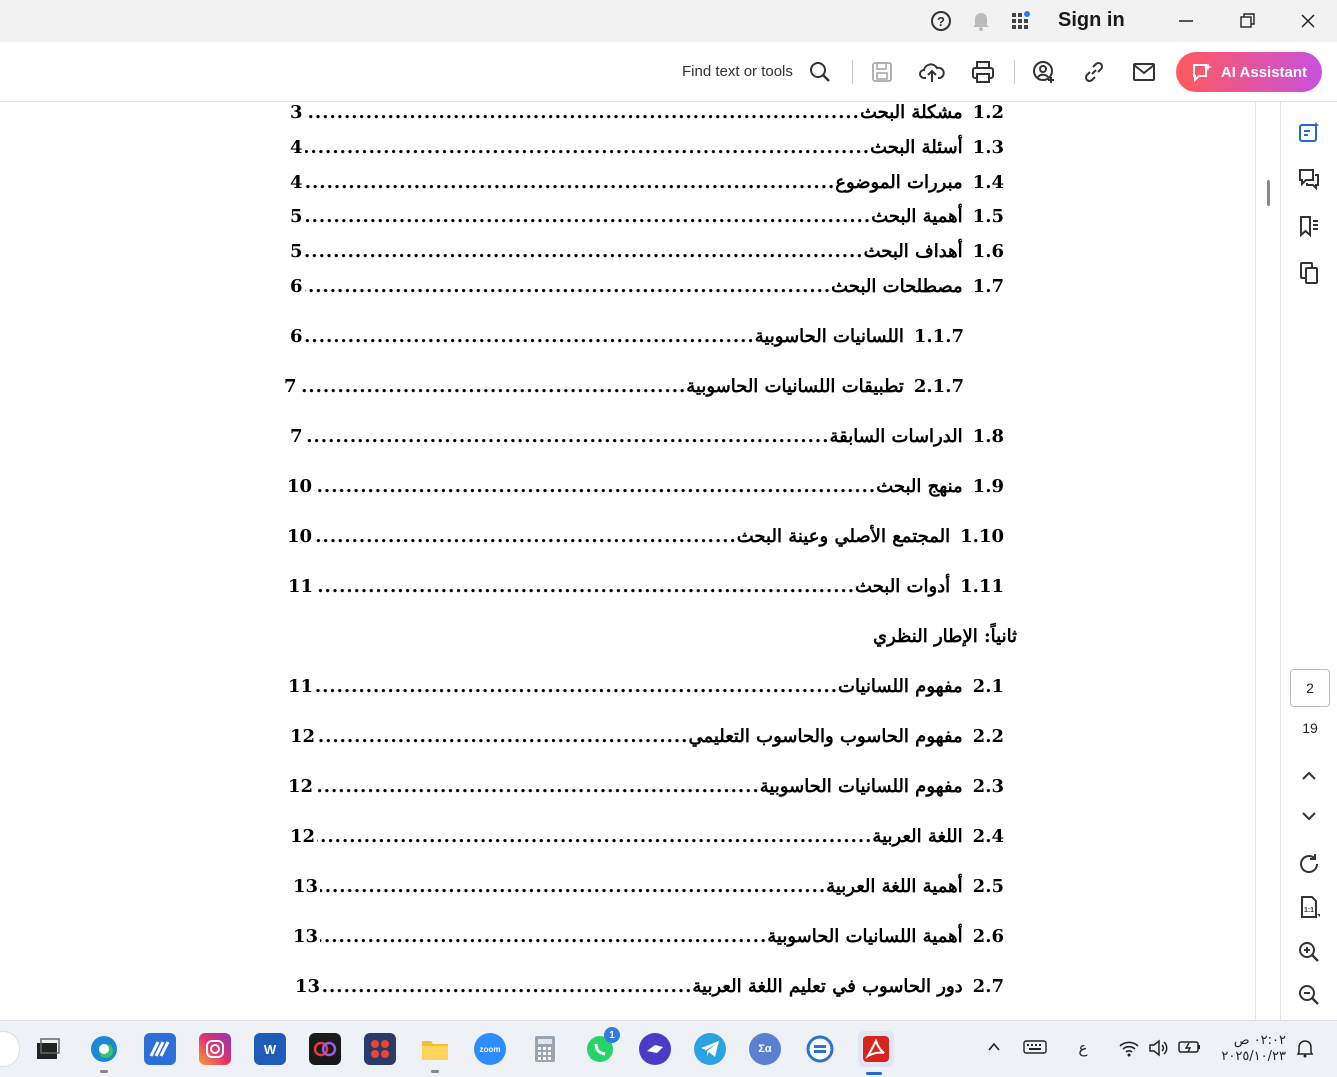  Describe the element at coordinates (490, 1049) in the screenshot. I see `zoom-icon: zoom` at that location.